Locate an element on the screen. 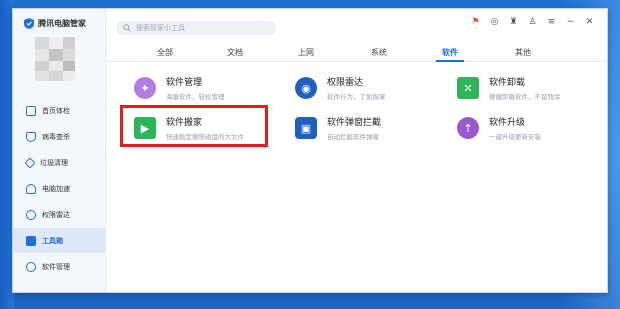  tool-popup-block: ▣ 软件弹窗拦截 自动拦截软件弹窗 is located at coordinates (338, 128).